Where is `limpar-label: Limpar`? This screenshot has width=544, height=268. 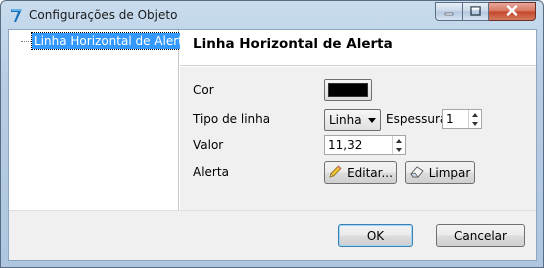 limpar-label: Limpar is located at coordinates (449, 172).